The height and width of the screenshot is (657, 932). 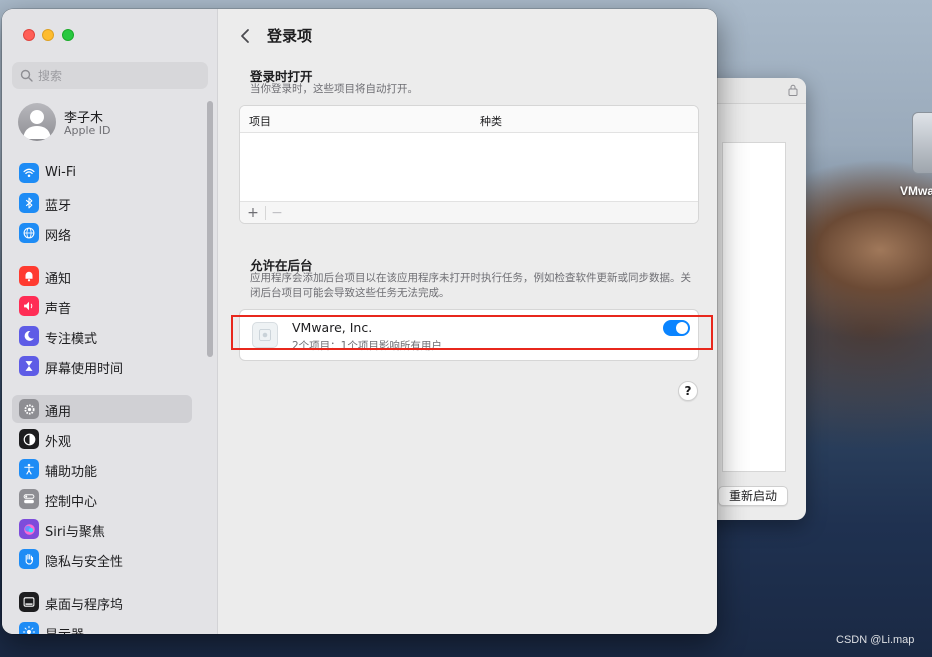 What do you see at coordinates (102, 233) in the screenshot?
I see `sidebar-item-3: 网络` at bounding box center [102, 233].